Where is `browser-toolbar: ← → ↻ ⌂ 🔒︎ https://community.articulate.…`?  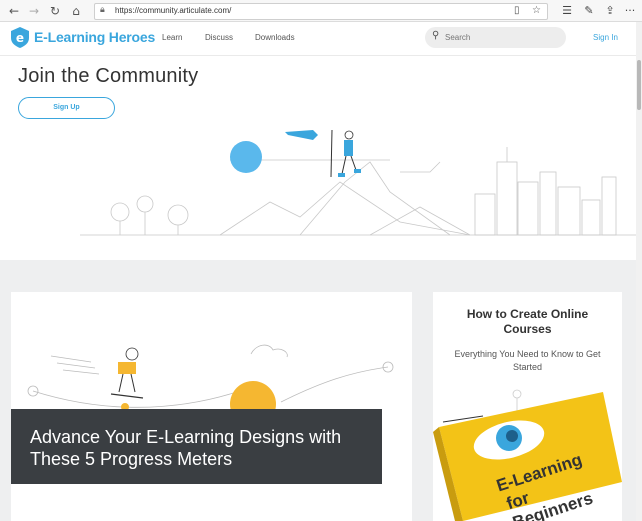 browser-toolbar: ← → ↻ ⌂ 🔒︎ https://community.articulate.… is located at coordinates (321, 11).